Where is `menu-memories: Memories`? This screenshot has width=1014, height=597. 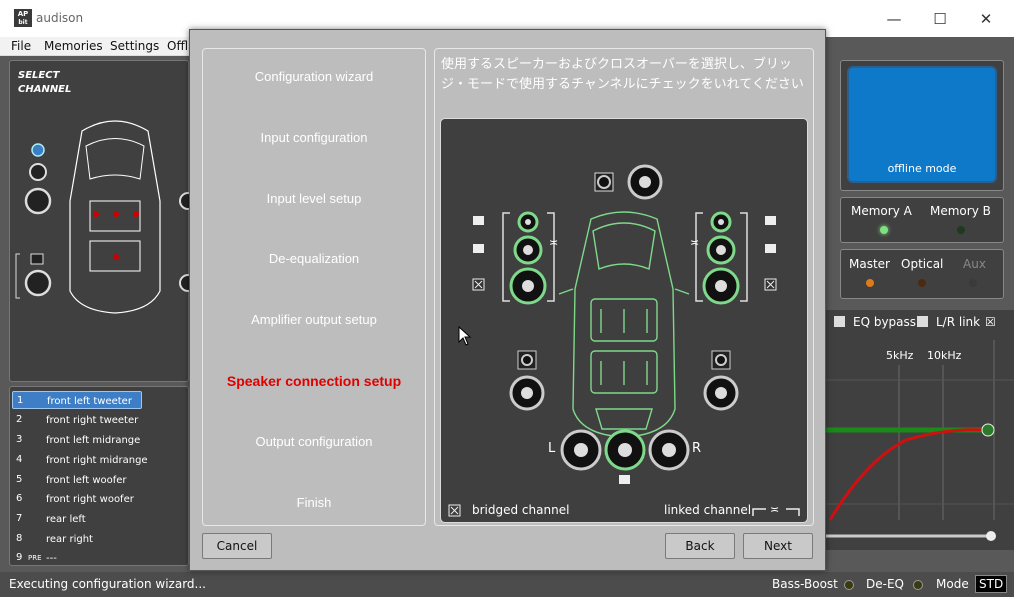 menu-memories: Memories is located at coordinates (73, 46).